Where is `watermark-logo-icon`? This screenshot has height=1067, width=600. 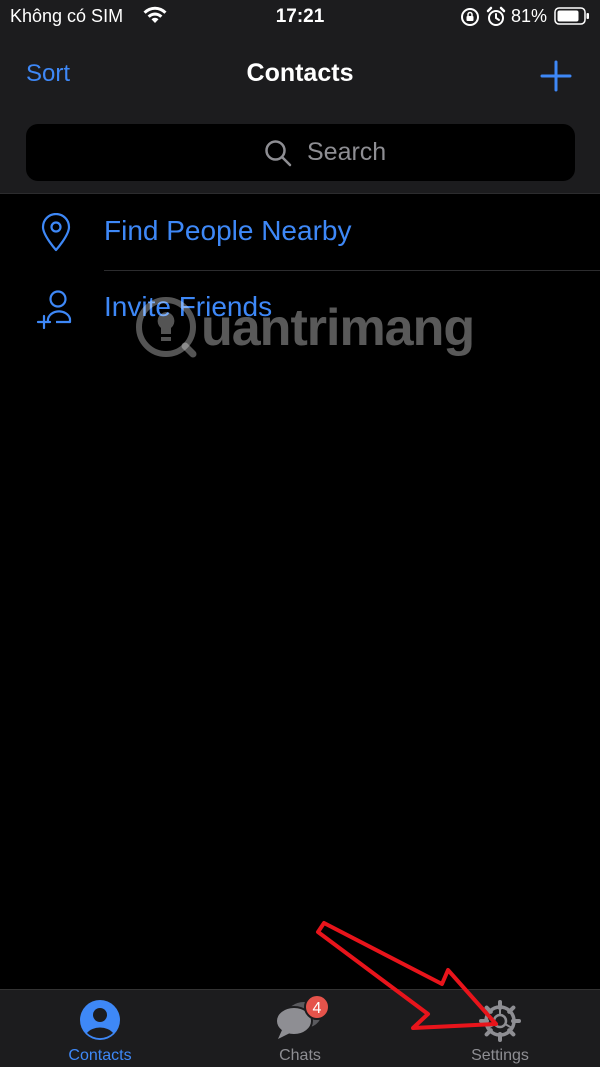
watermark-logo-icon is located at coordinates (166, 327).